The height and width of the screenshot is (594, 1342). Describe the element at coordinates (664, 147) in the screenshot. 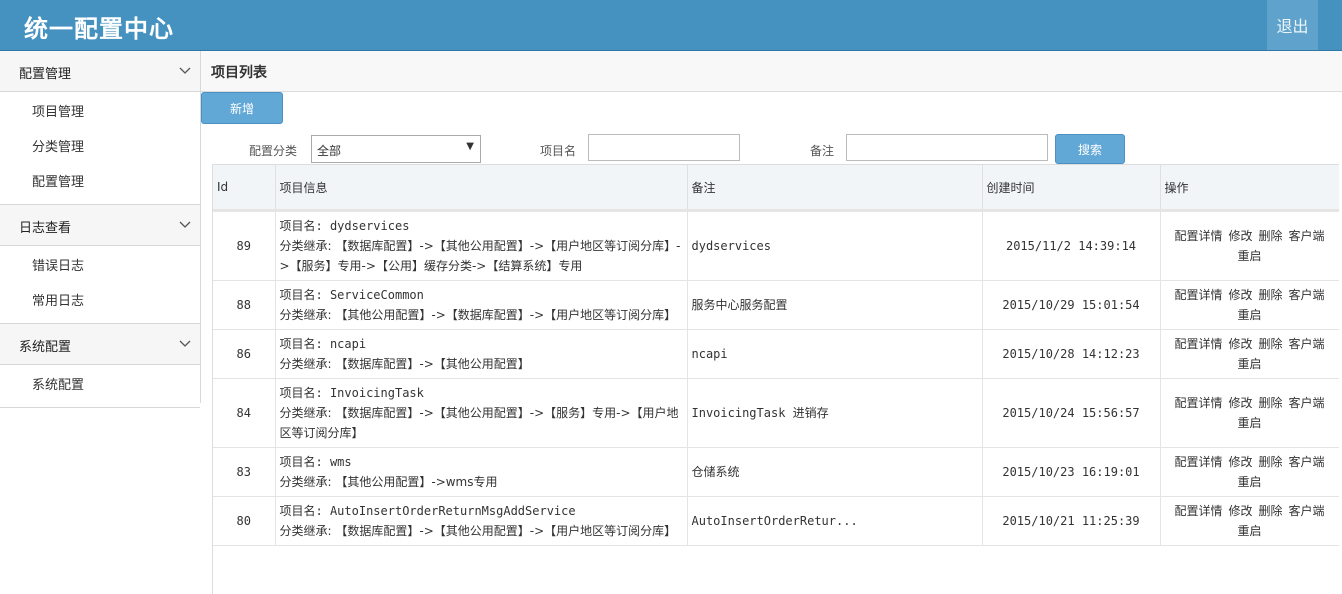

I see `project-name-input` at that location.